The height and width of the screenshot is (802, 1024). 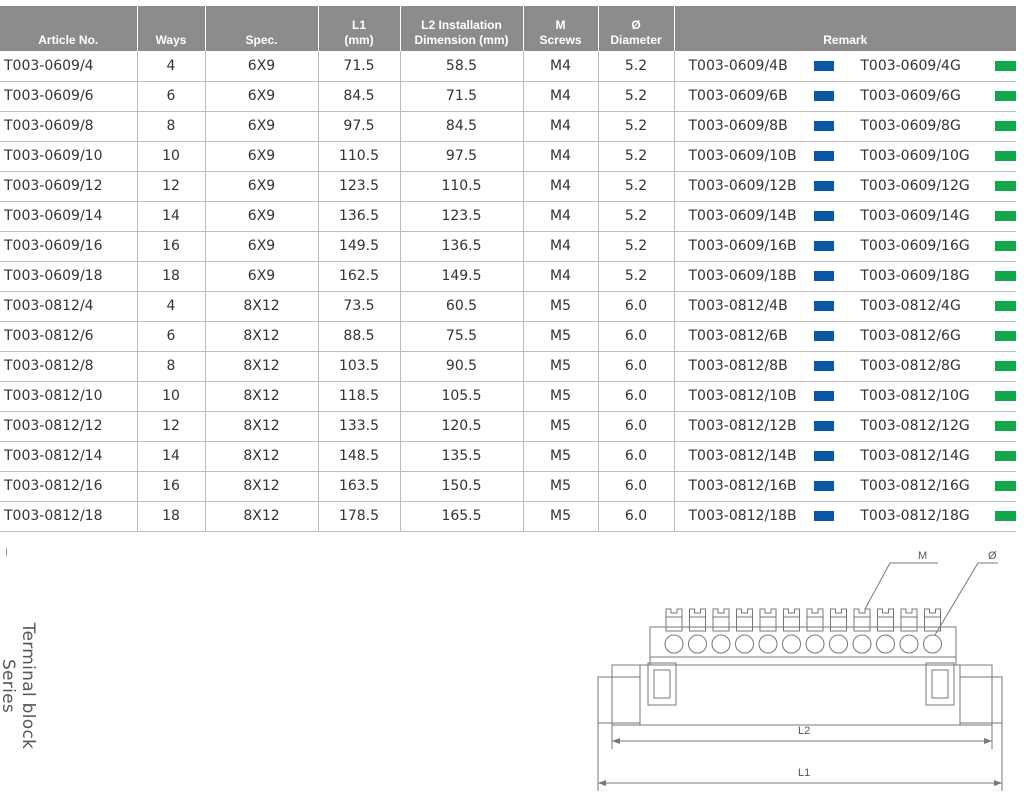 I want to click on left-foot, so click(x=619, y=700).